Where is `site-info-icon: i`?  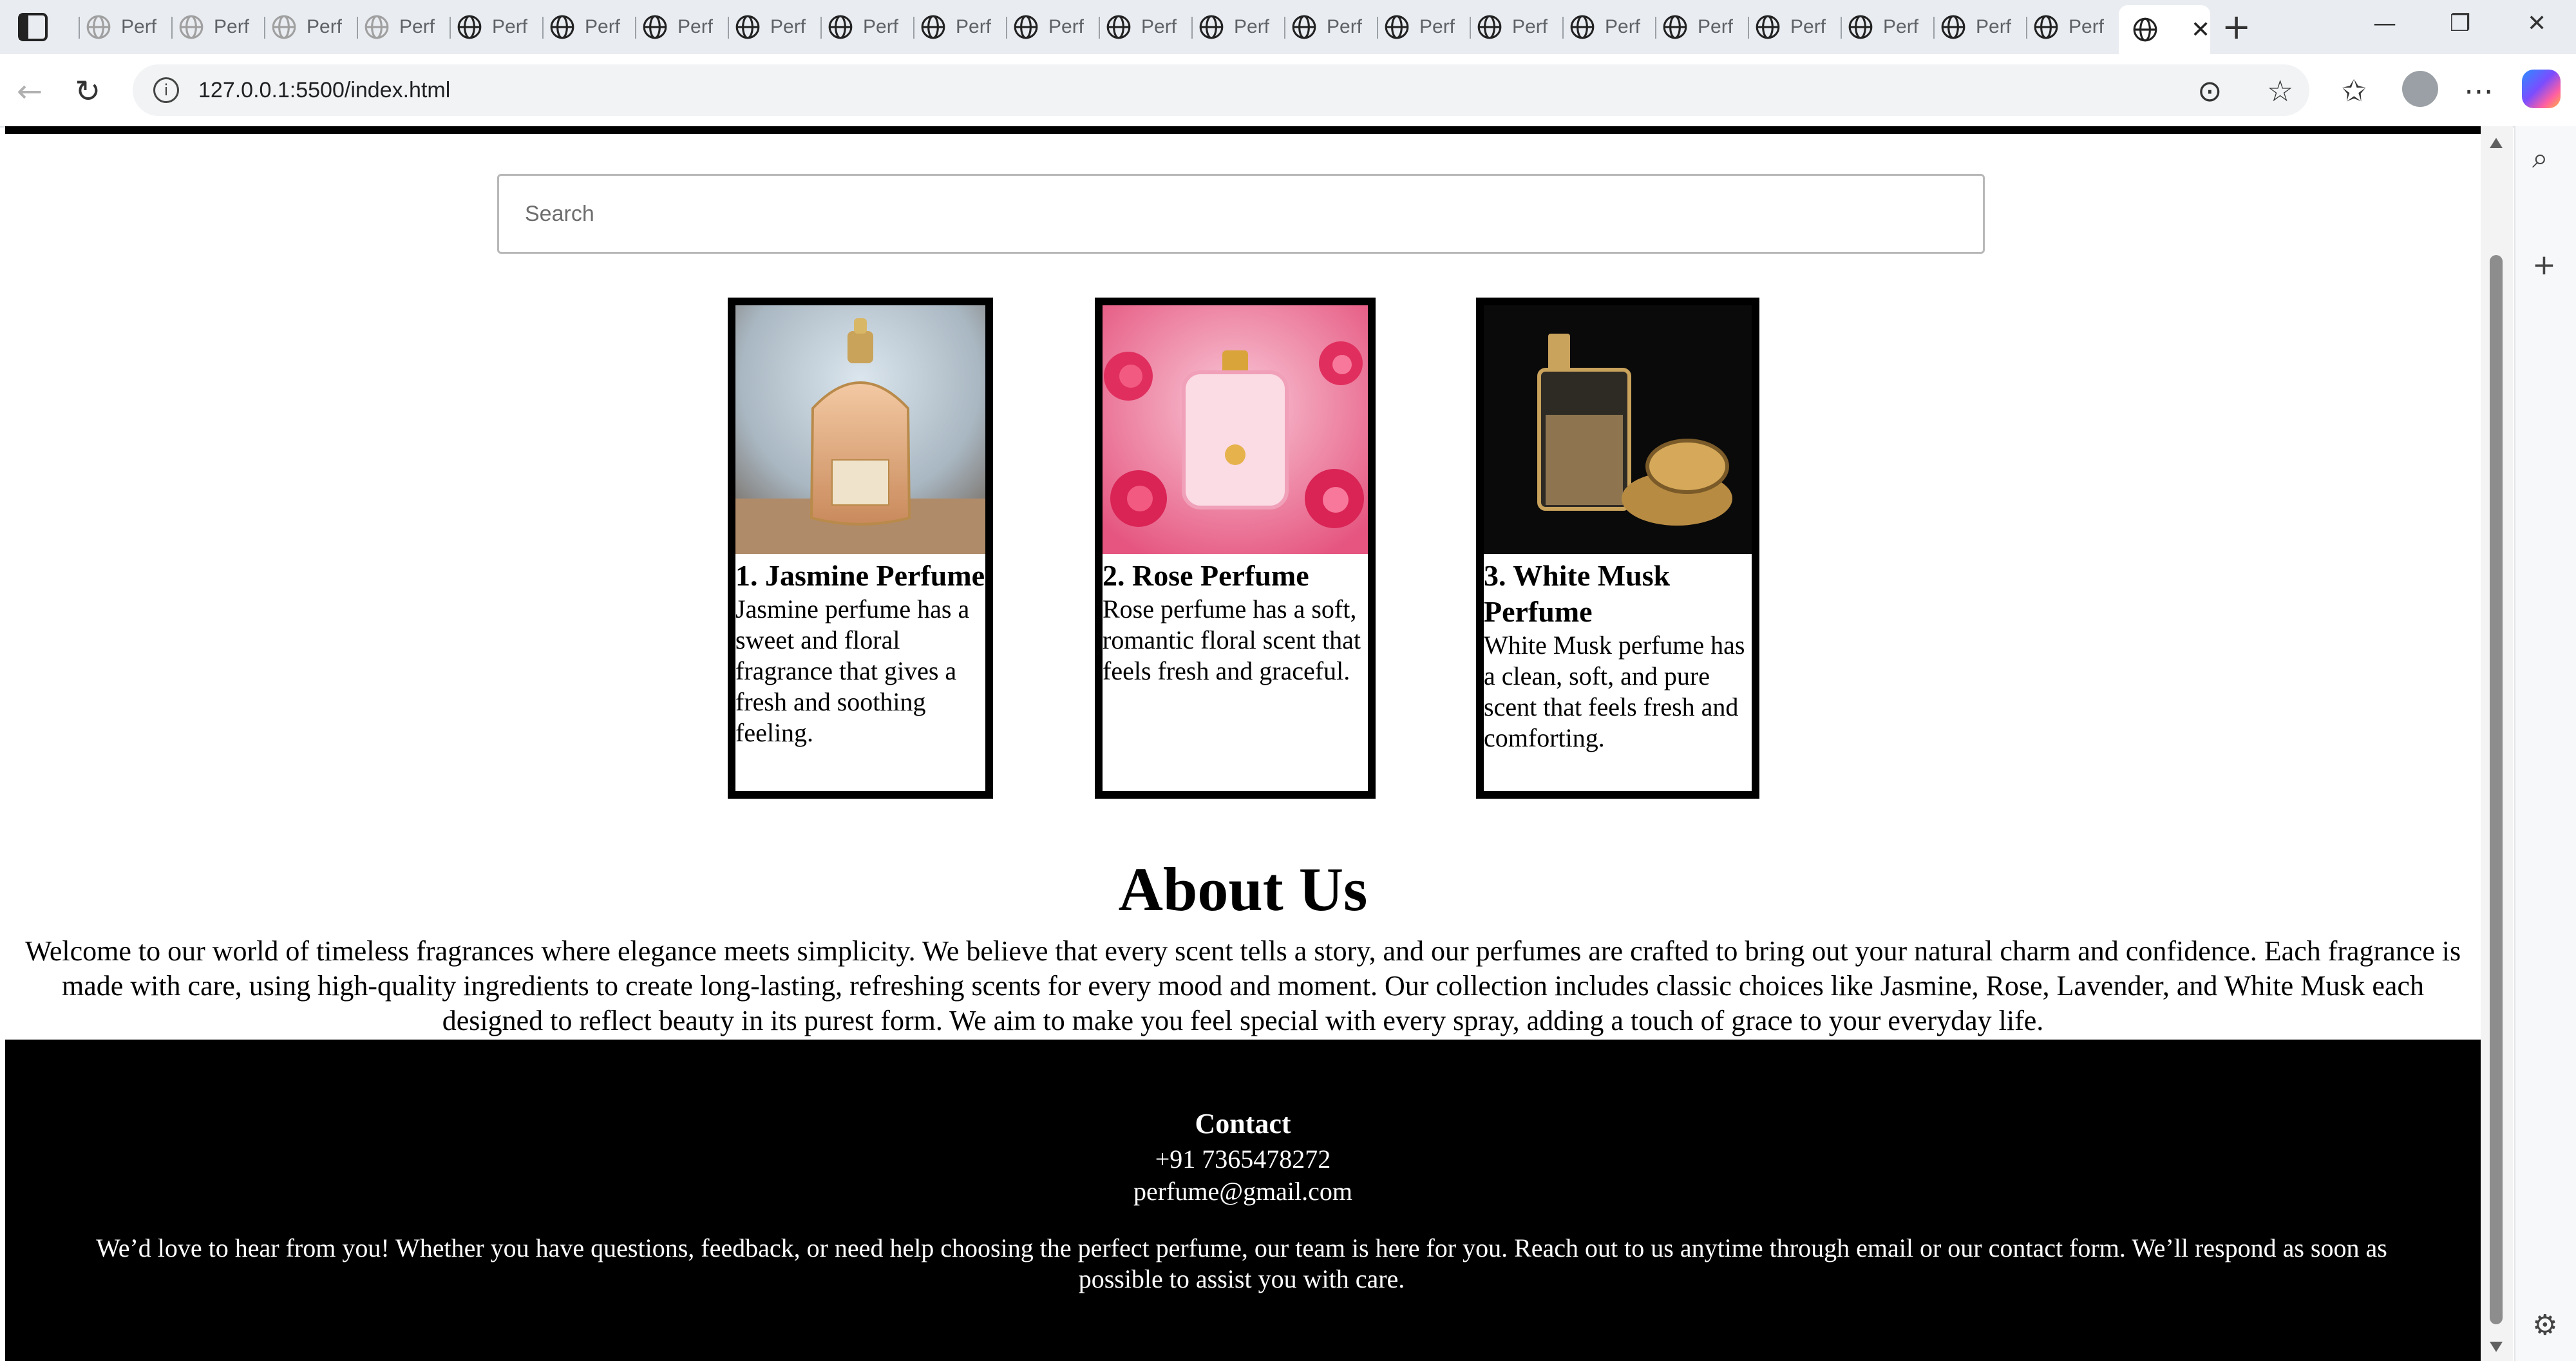 site-info-icon: i is located at coordinates (166, 90).